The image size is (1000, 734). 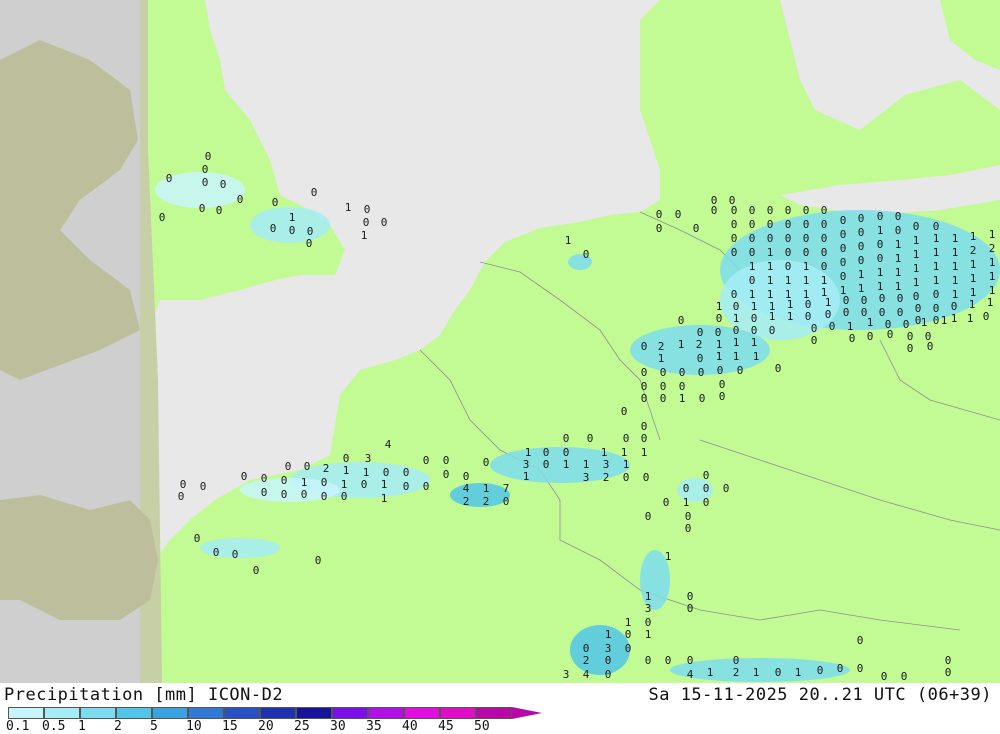 I want to click on legend-label: 50, so click(x=482, y=726).